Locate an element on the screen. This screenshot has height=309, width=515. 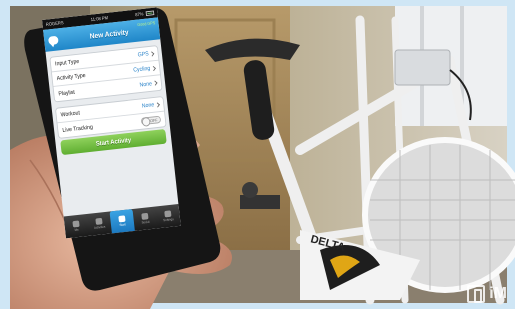
page-title: New Activity is located at coordinates (109, 34).